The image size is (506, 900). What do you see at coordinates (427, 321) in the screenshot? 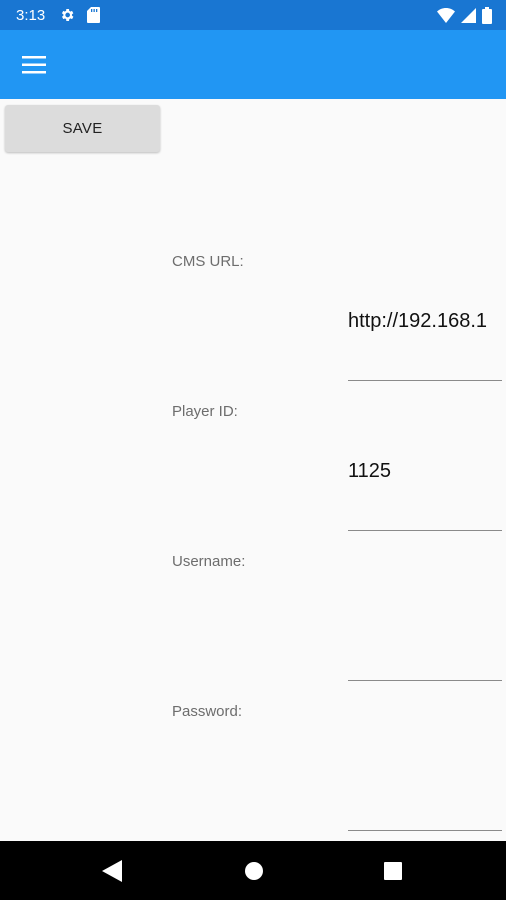
I see `cms-url-field: http://192.168.1` at bounding box center [427, 321].